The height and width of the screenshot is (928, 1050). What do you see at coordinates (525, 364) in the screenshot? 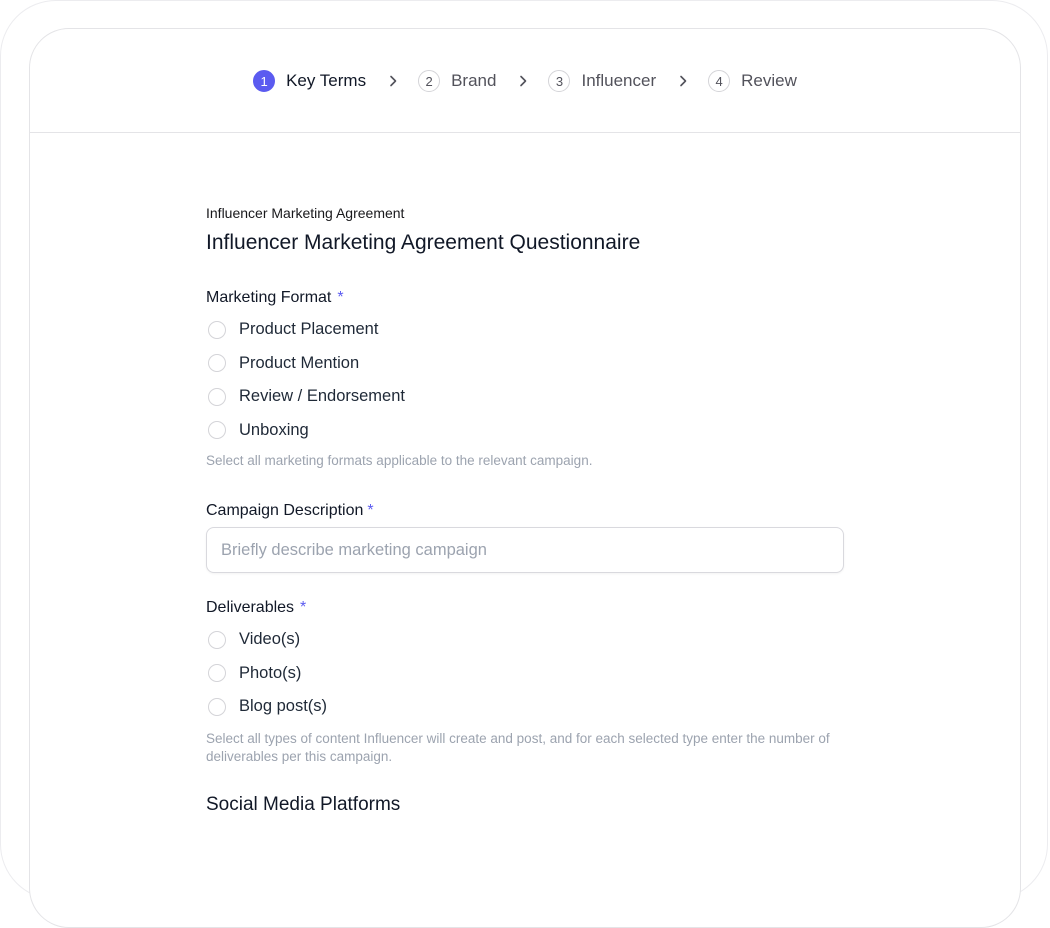
I see `option-product-mention: Product Mention` at bounding box center [525, 364].